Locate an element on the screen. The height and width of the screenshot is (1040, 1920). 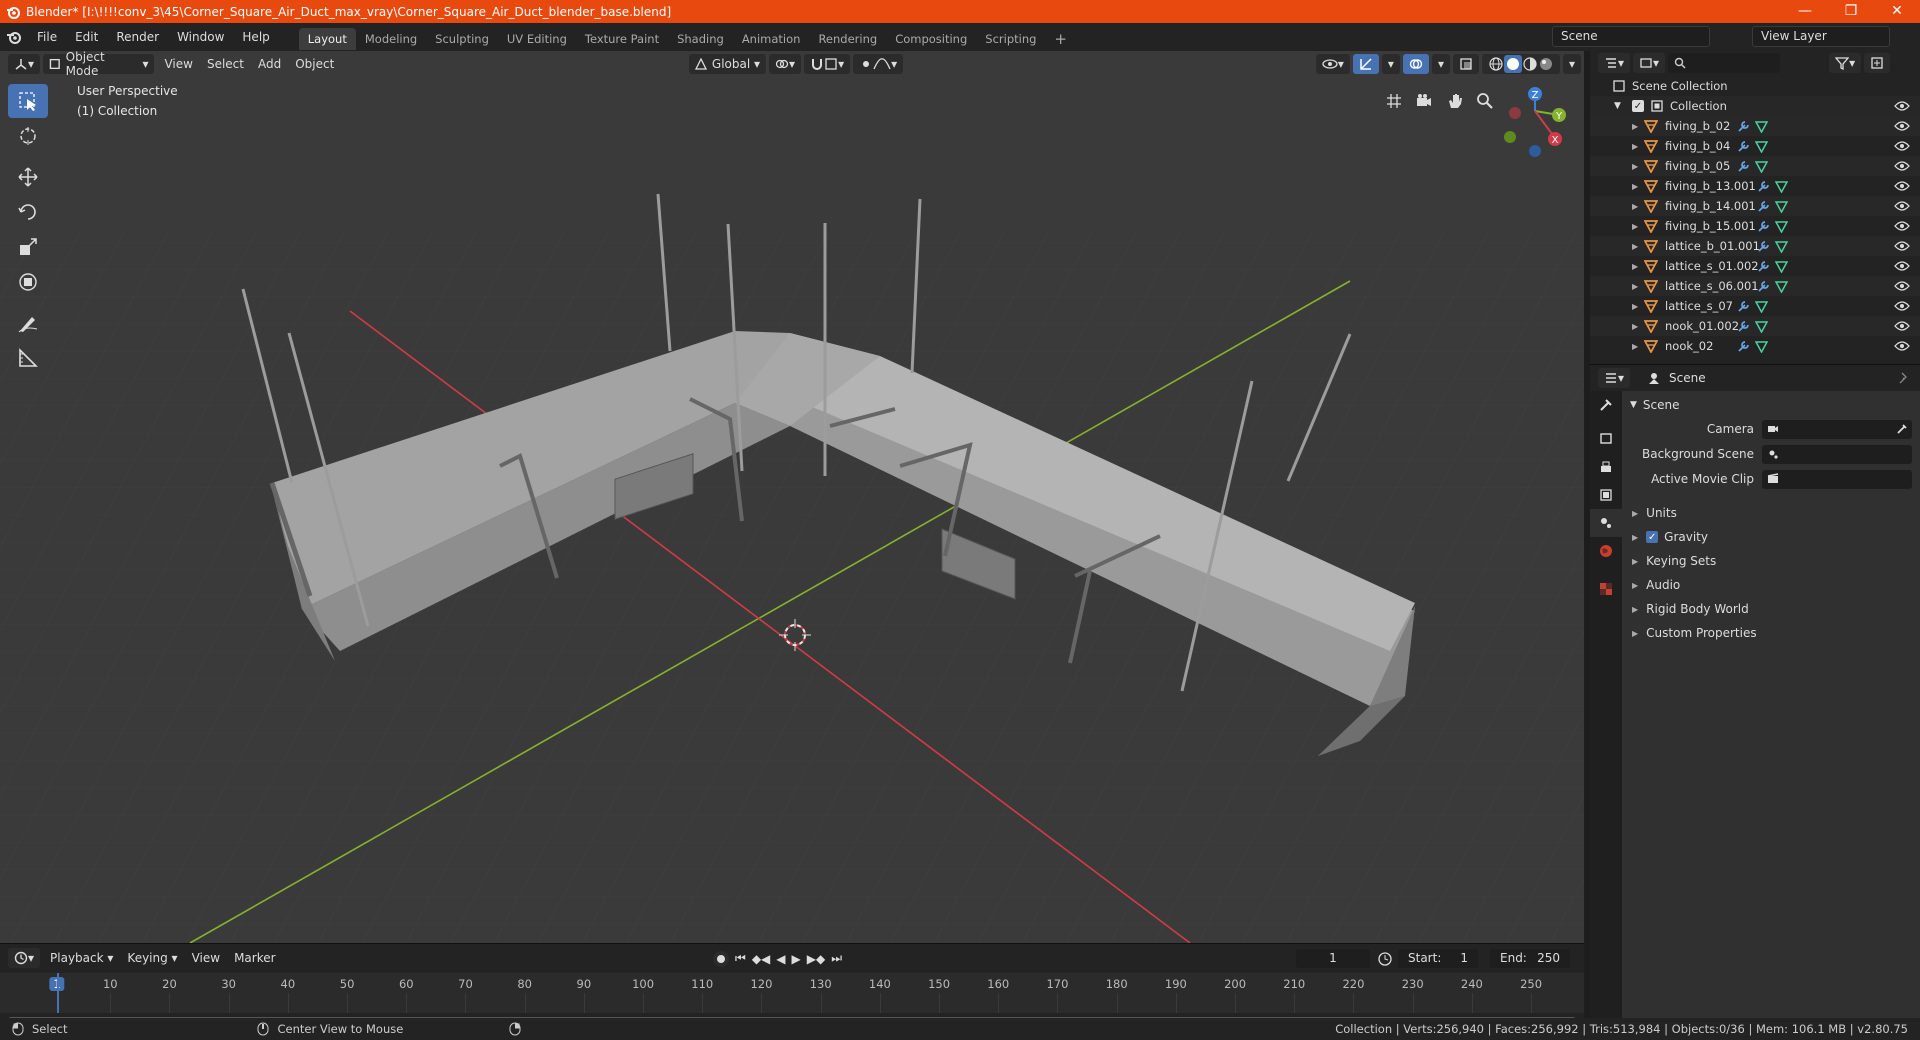
outliner-search-field is located at coordinates (1724, 63).